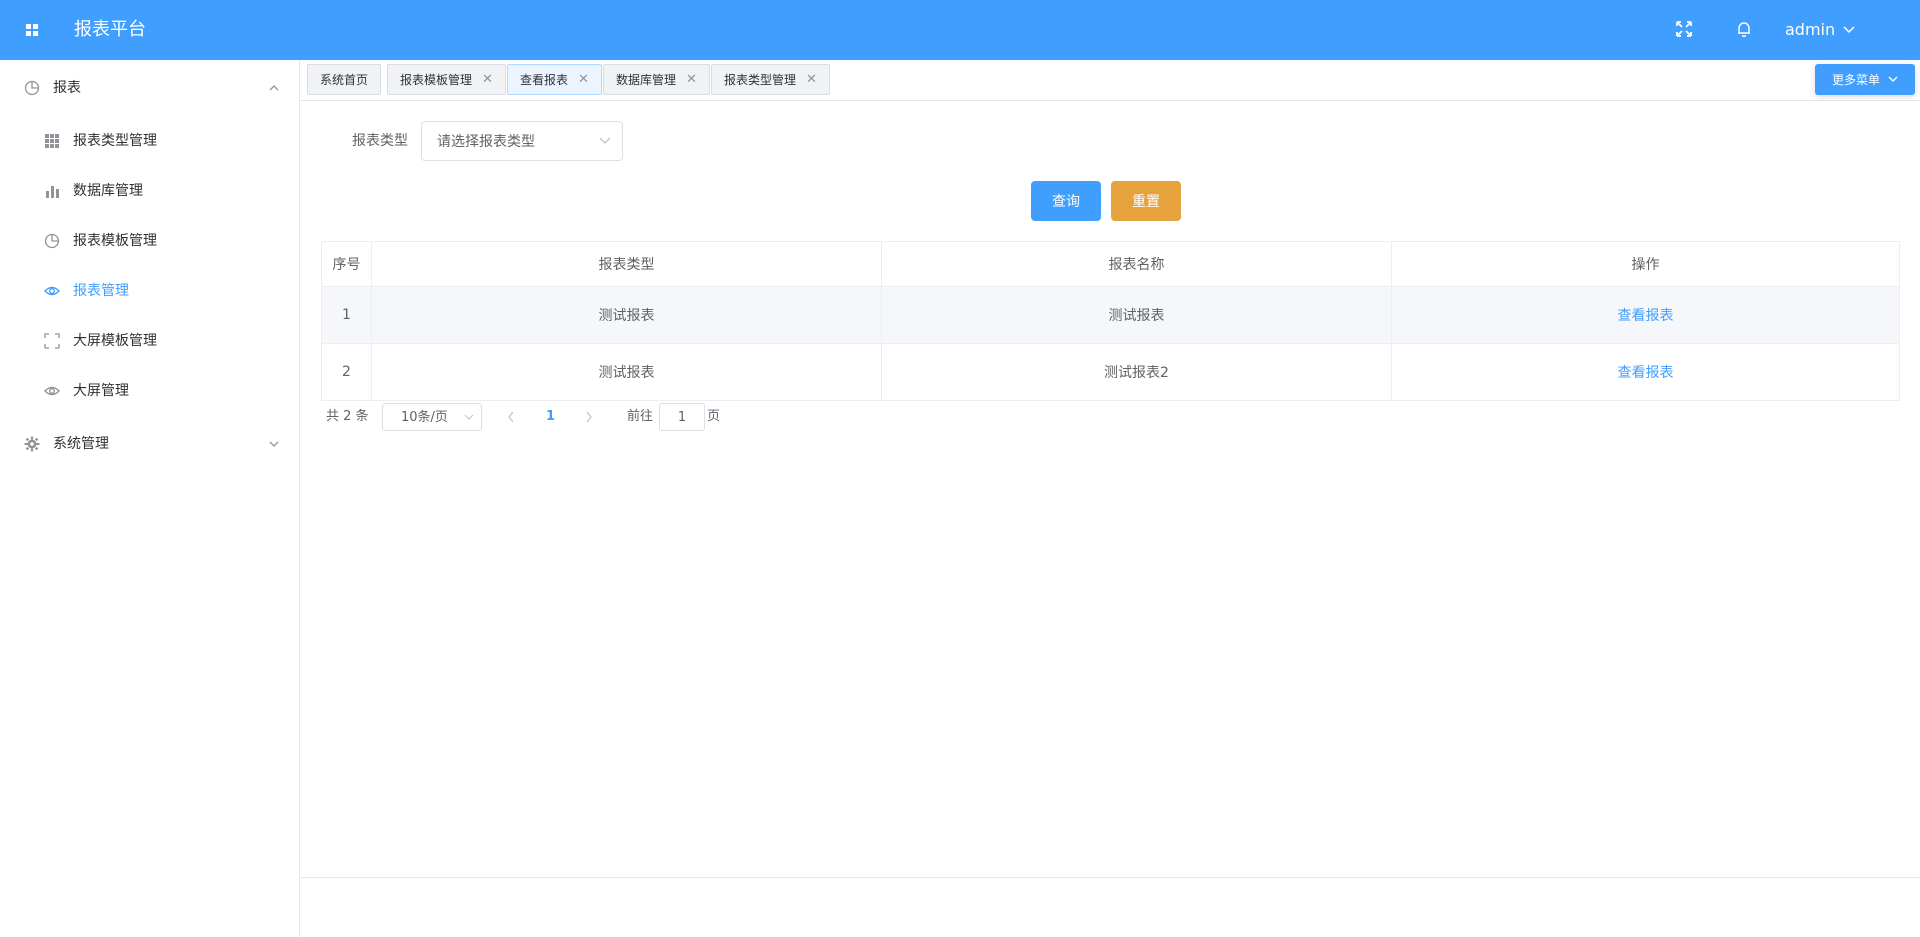 The height and width of the screenshot is (937, 1920). What do you see at coordinates (714, 416) in the screenshot?
I see `page-suffix: 页` at bounding box center [714, 416].